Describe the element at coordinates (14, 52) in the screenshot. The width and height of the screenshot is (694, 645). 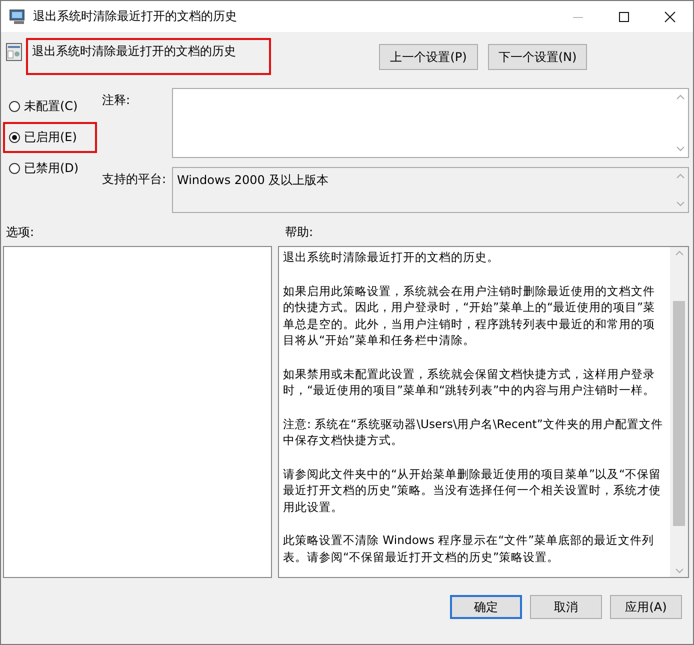
I see `settings-page-icon` at that location.